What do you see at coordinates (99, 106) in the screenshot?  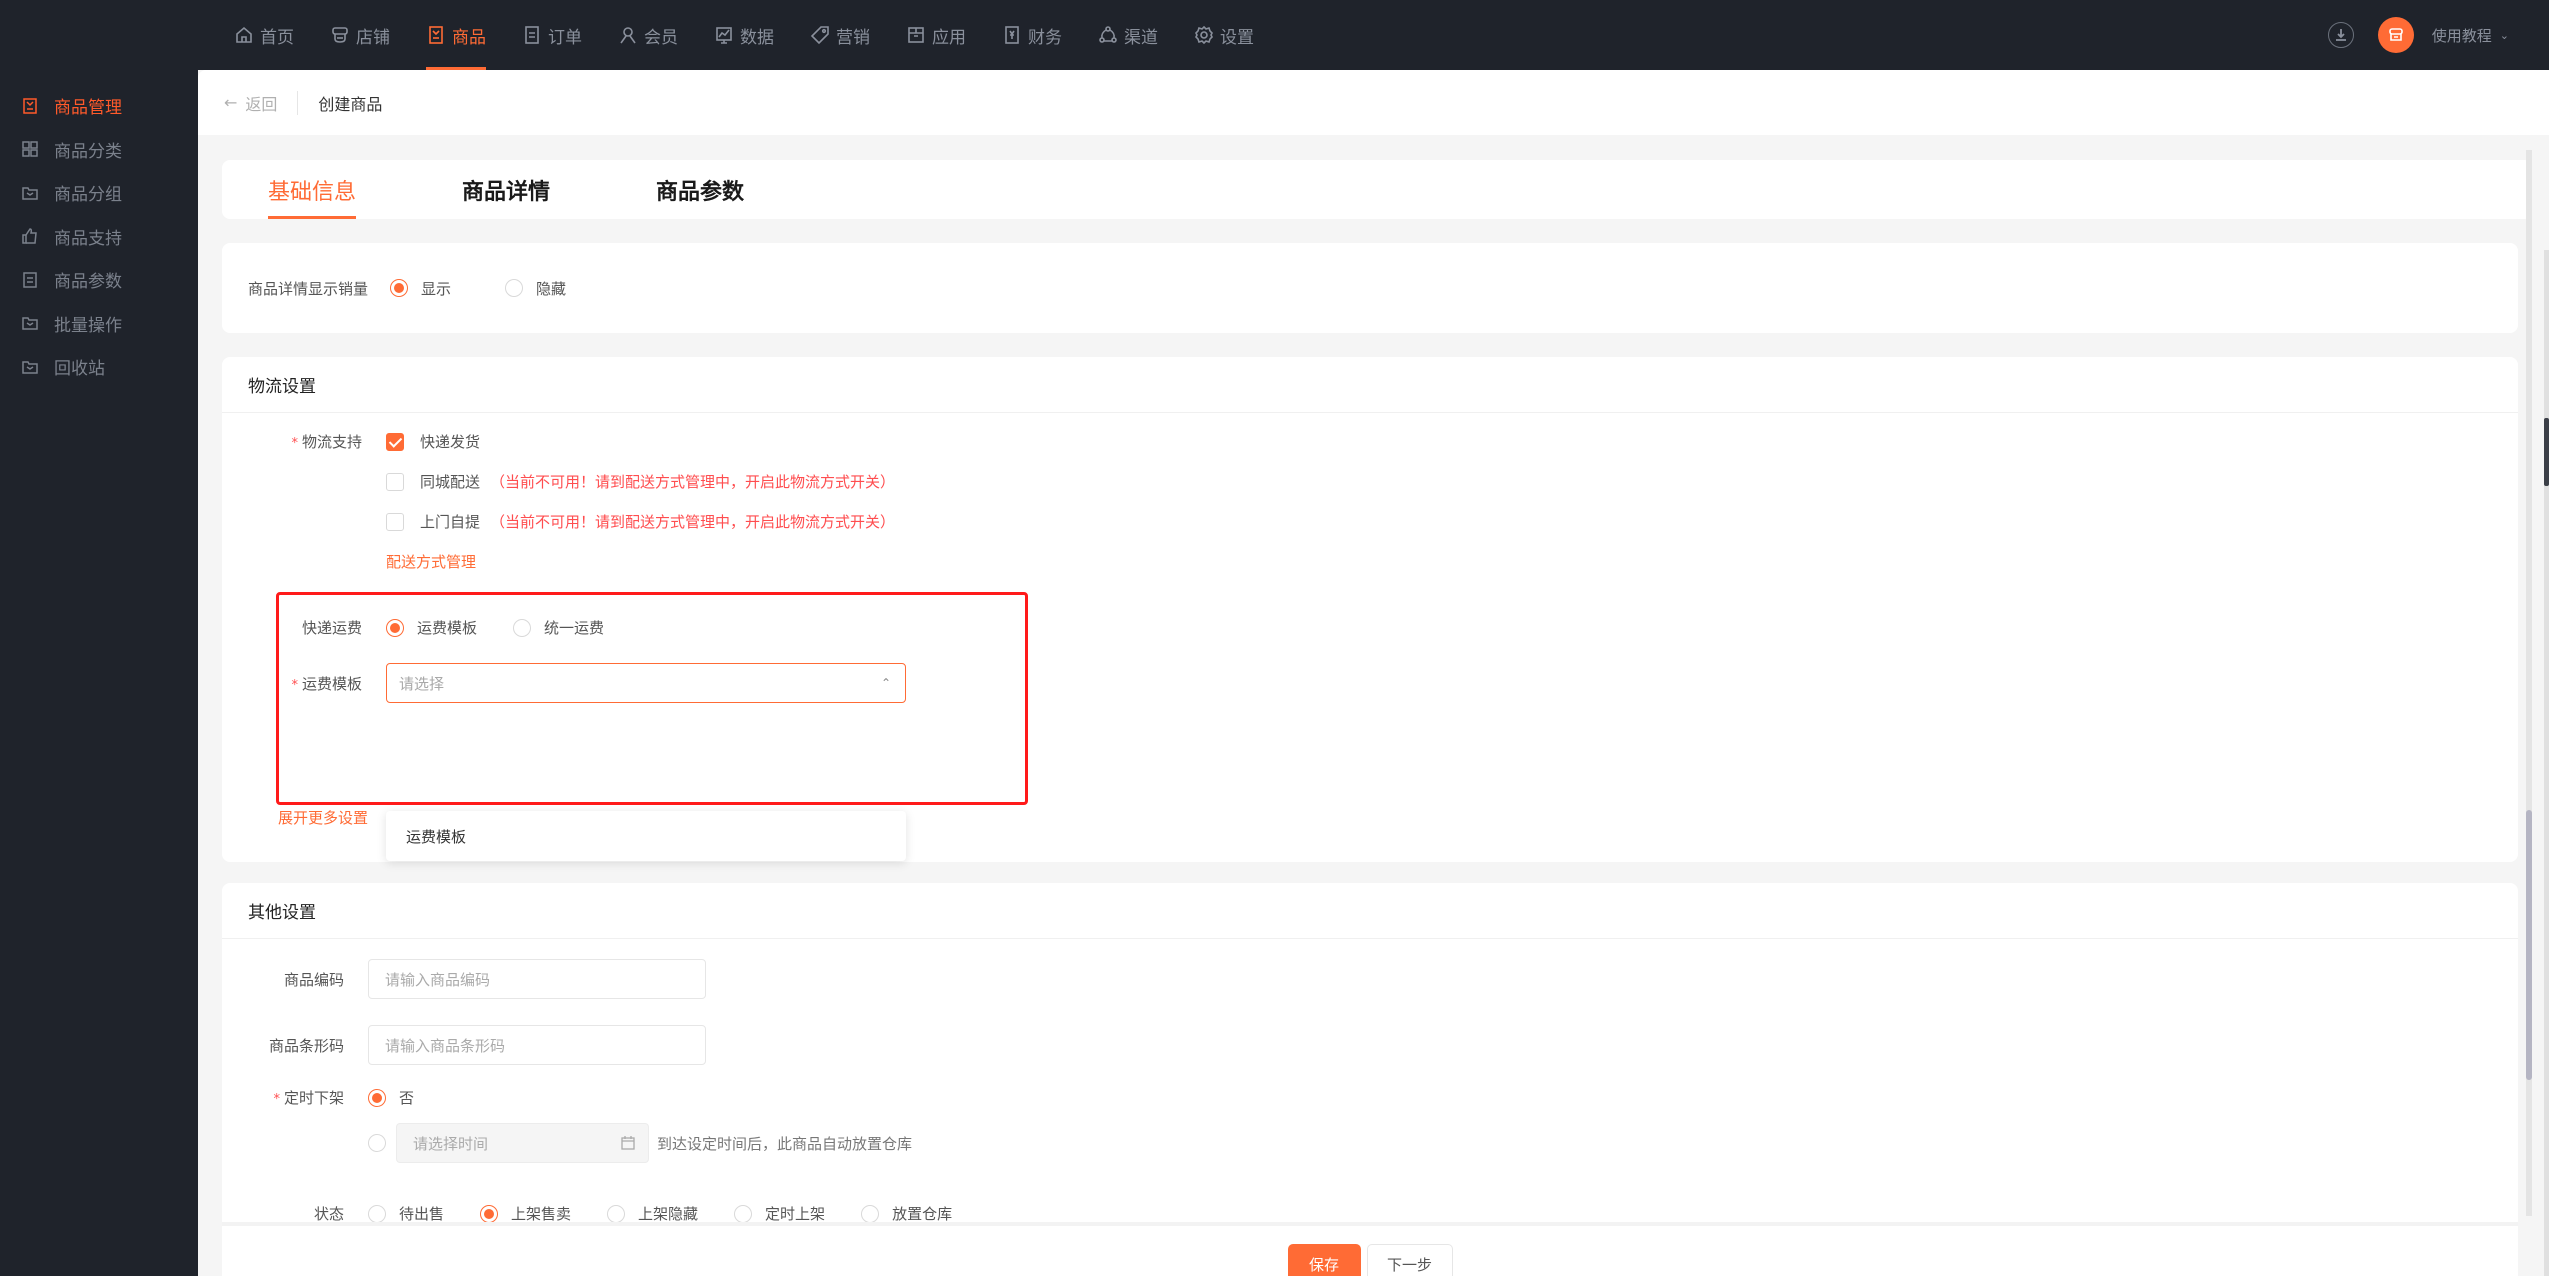 I see `sidebar-item-goods-management: 商品管理` at bounding box center [99, 106].